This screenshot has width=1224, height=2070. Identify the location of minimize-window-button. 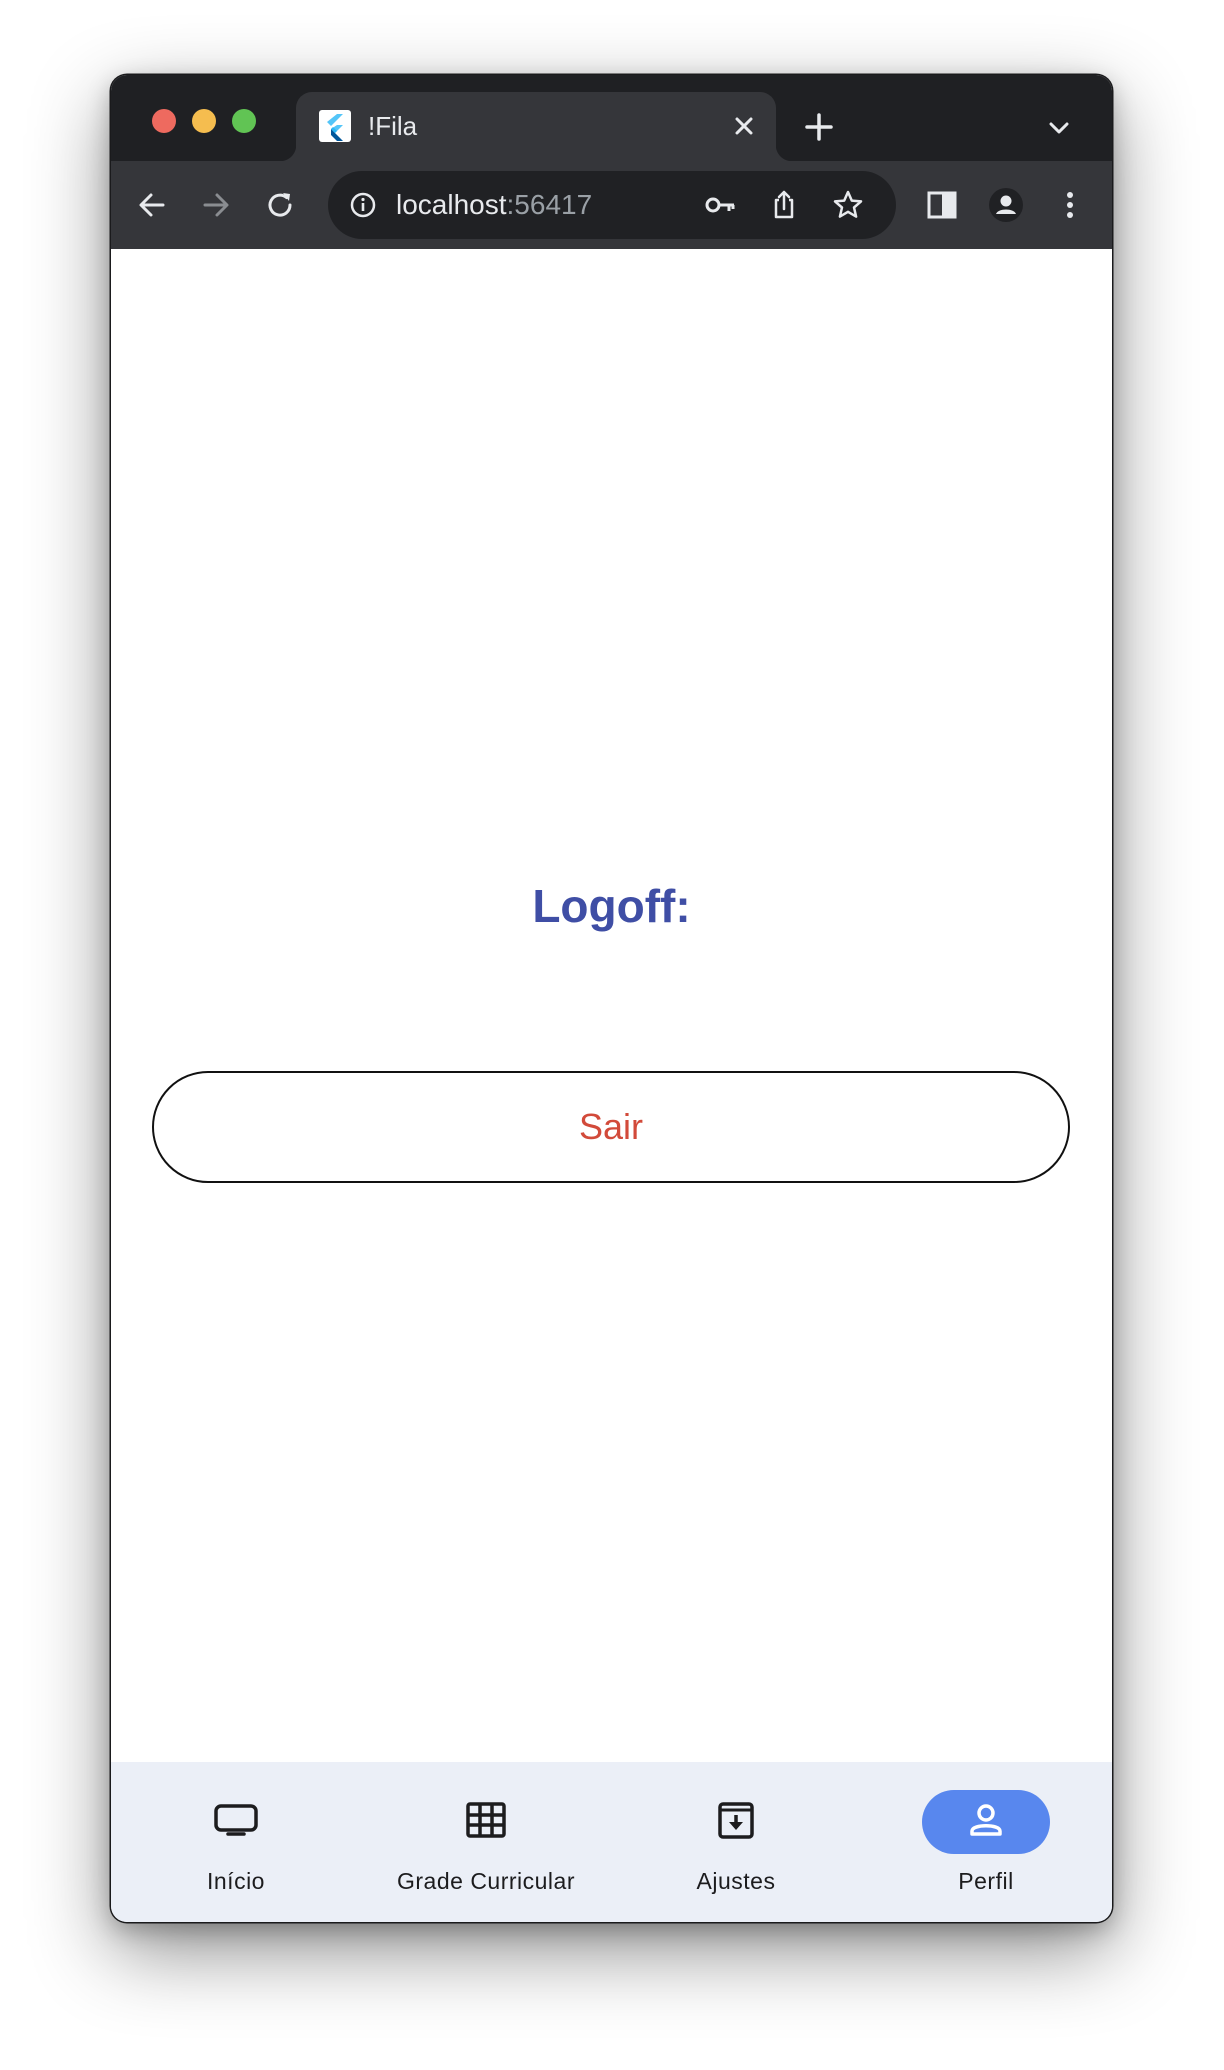
(204, 121).